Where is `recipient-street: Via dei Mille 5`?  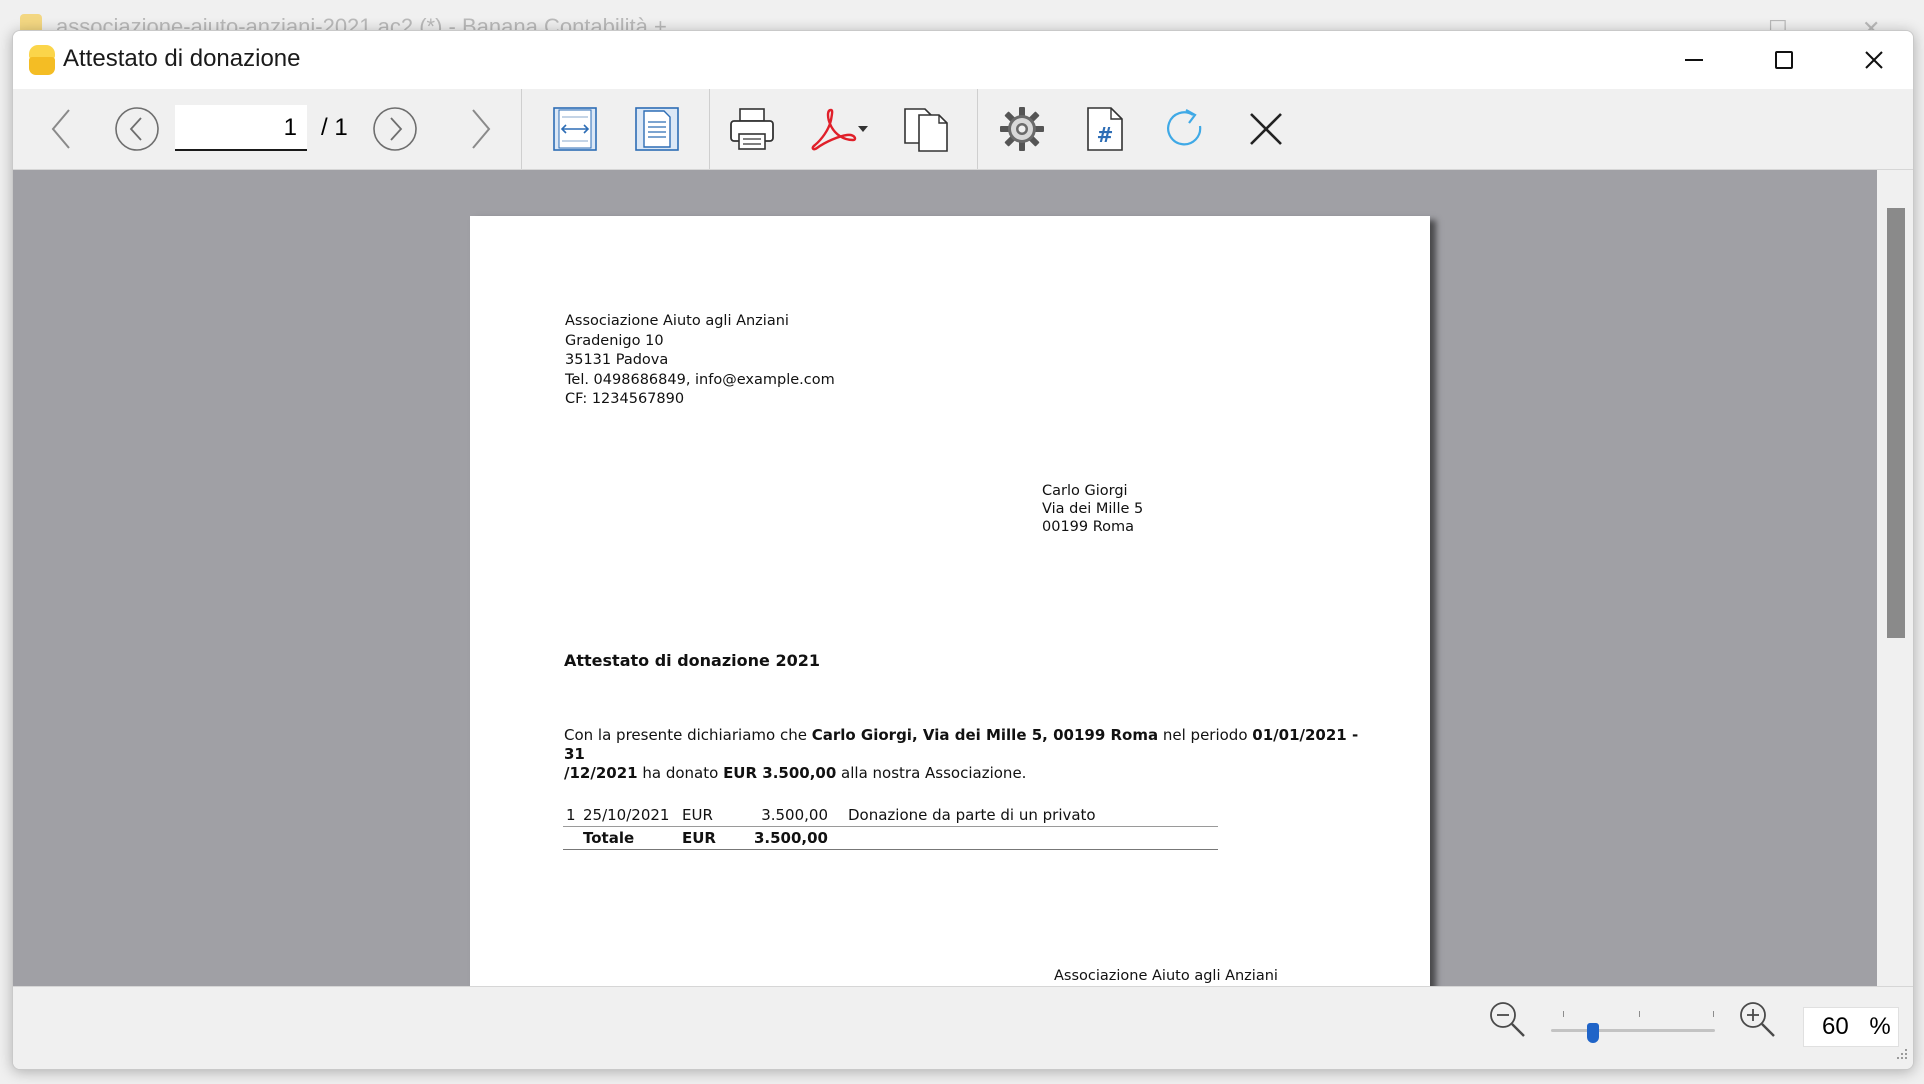 recipient-street: Via dei Mille 5 is located at coordinates (1093, 509).